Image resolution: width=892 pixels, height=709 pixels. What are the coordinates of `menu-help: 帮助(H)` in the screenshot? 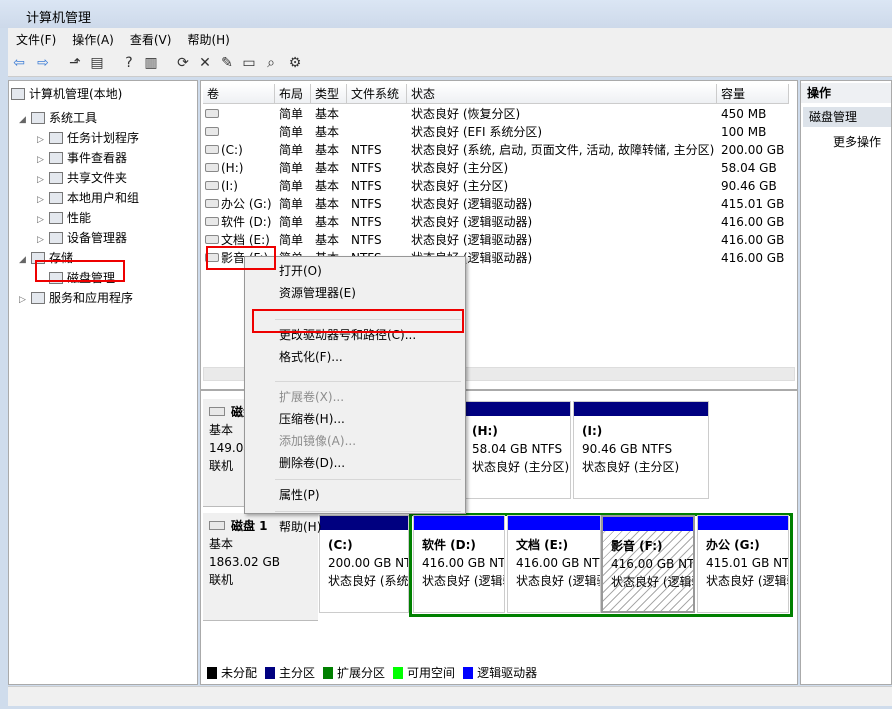 It's located at (208, 39).